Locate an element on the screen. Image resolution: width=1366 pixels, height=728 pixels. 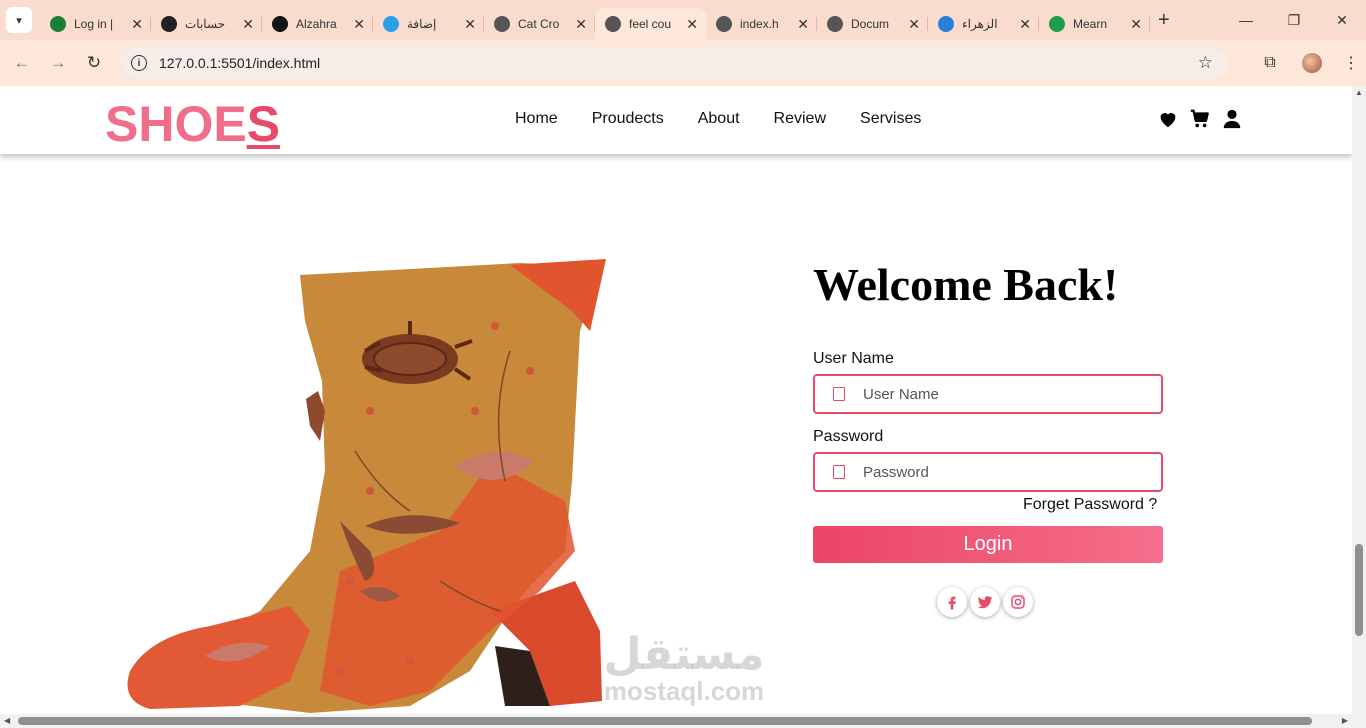
scroll-right-arrow: ▶ is located at coordinates (1345, 720).